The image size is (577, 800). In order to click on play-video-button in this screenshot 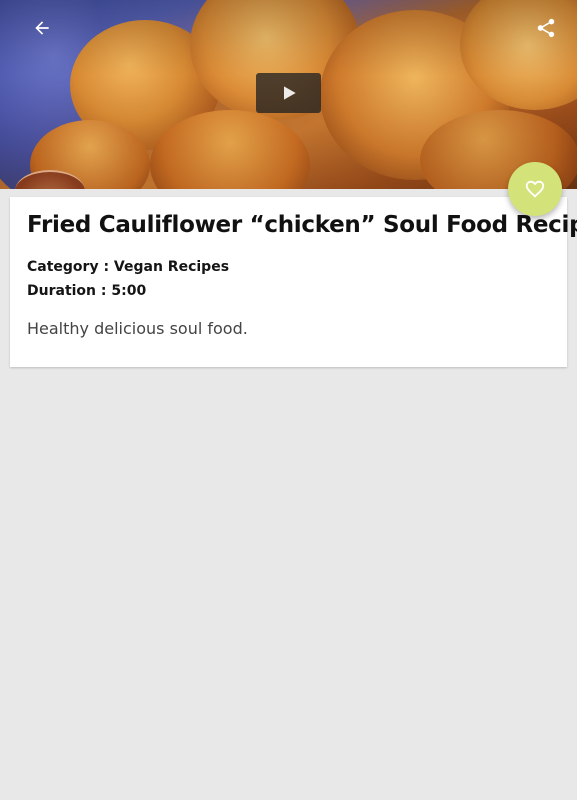, I will do `click(288, 93)`.